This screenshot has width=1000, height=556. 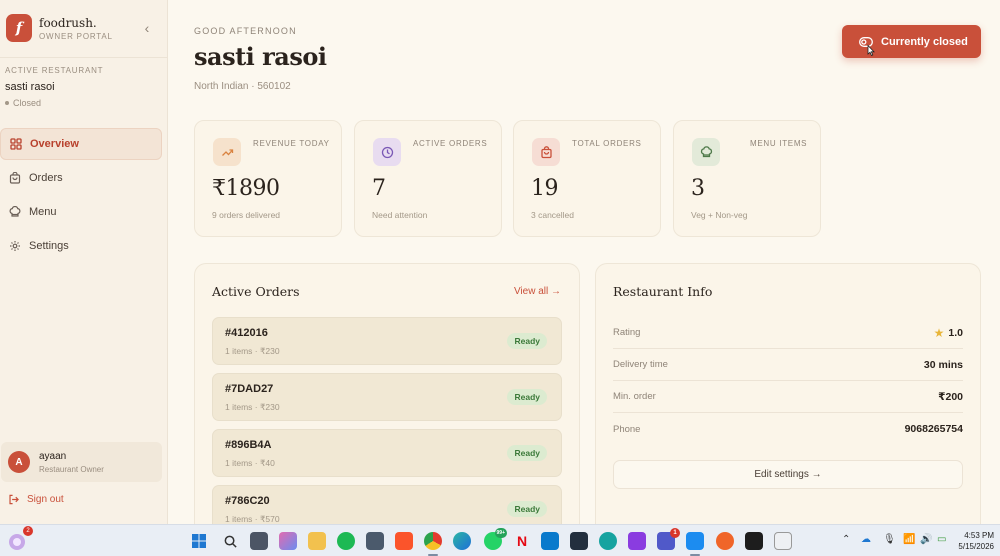 What do you see at coordinates (259, 541) in the screenshot?
I see `task-view-icon` at bounding box center [259, 541].